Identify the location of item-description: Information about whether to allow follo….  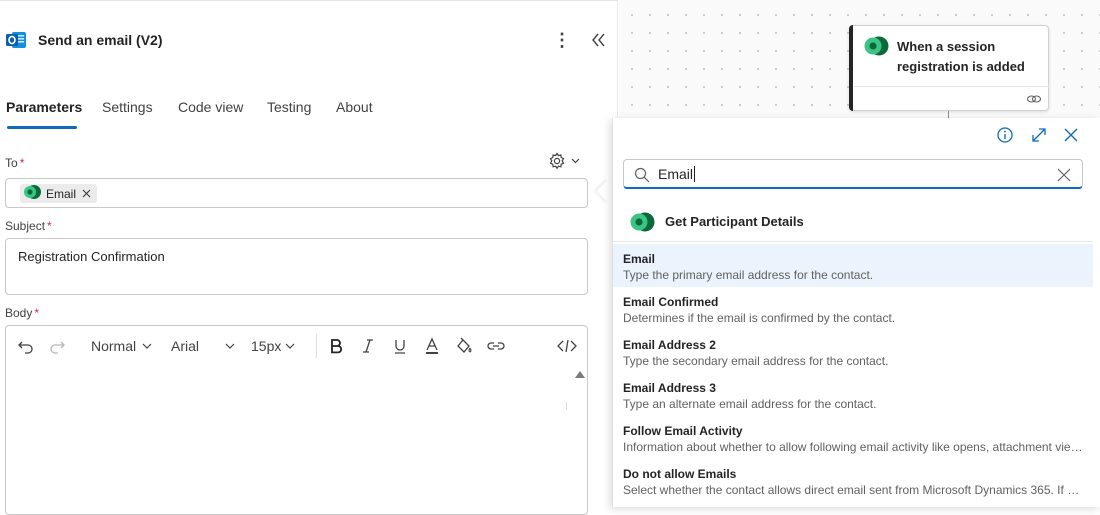
(853, 447).